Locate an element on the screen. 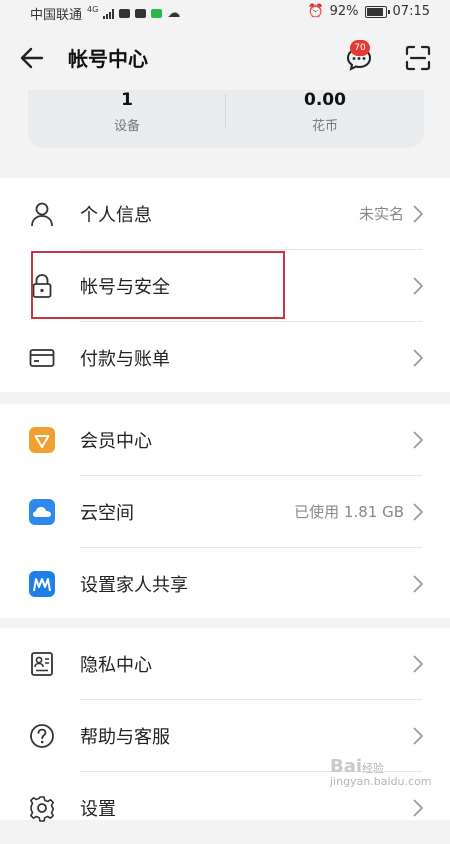 The image size is (450, 844). watermark-brand: Bai is located at coordinates (346, 766).